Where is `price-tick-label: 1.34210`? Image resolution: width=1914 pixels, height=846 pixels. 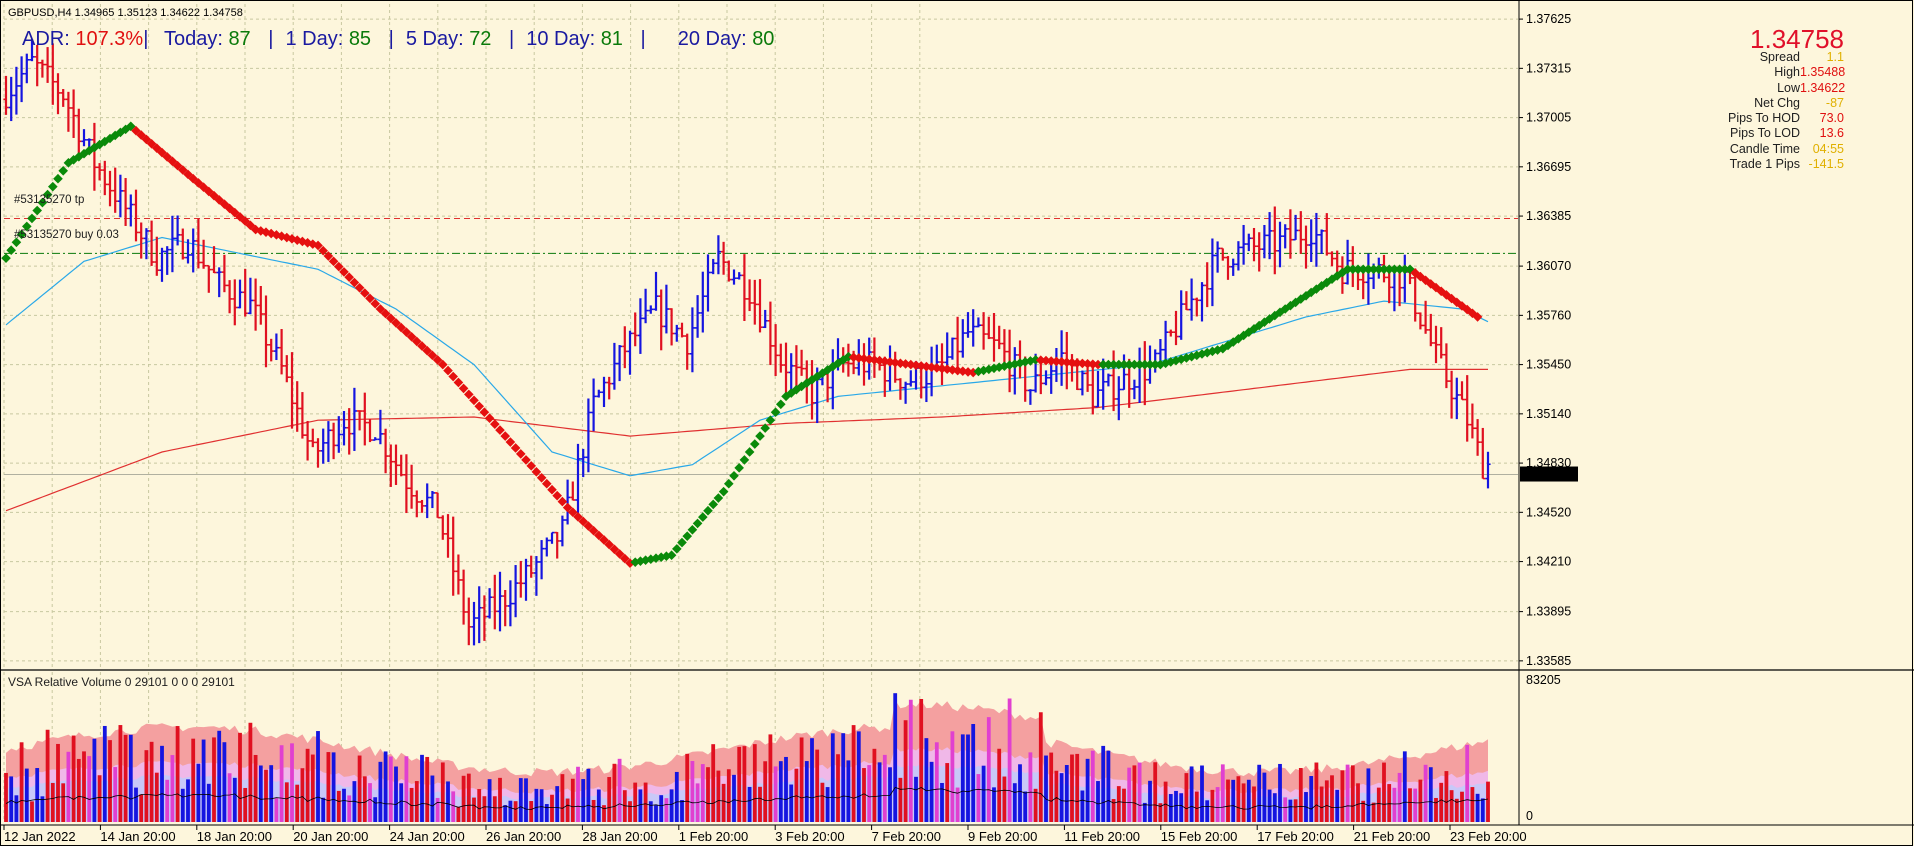 price-tick-label: 1.34210 is located at coordinates (1548, 562).